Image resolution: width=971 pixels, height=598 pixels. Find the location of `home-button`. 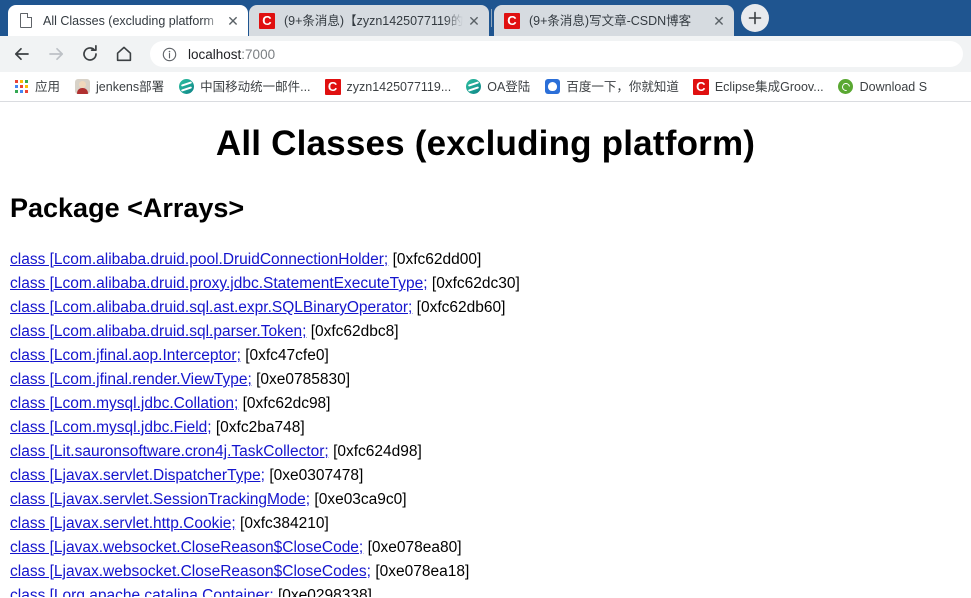

home-button is located at coordinates (124, 54).